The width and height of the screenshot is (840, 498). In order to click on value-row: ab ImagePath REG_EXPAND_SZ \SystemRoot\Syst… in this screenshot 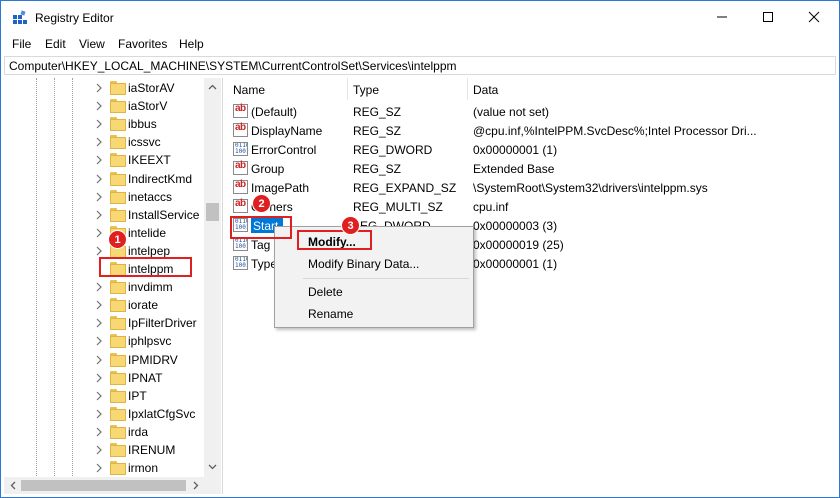, I will do `click(532, 187)`.